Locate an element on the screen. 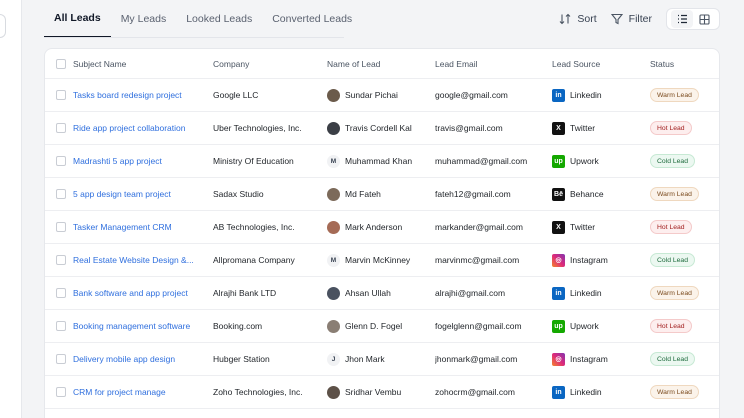  lead-name: Sridhar Vembu is located at coordinates (373, 392).